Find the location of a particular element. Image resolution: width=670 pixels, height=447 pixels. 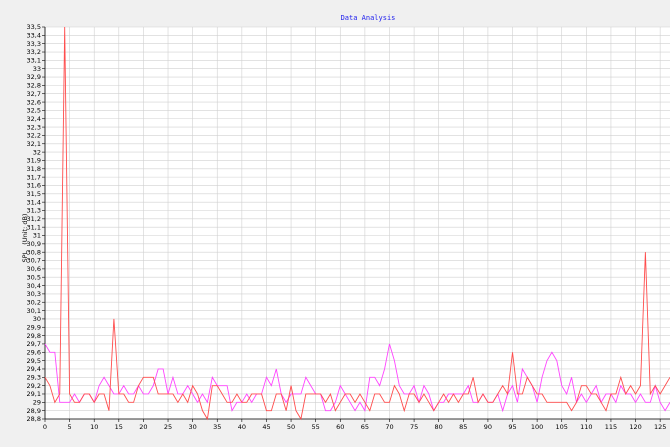

y-tick-label: 30,1 is located at coordinates (34, 311).